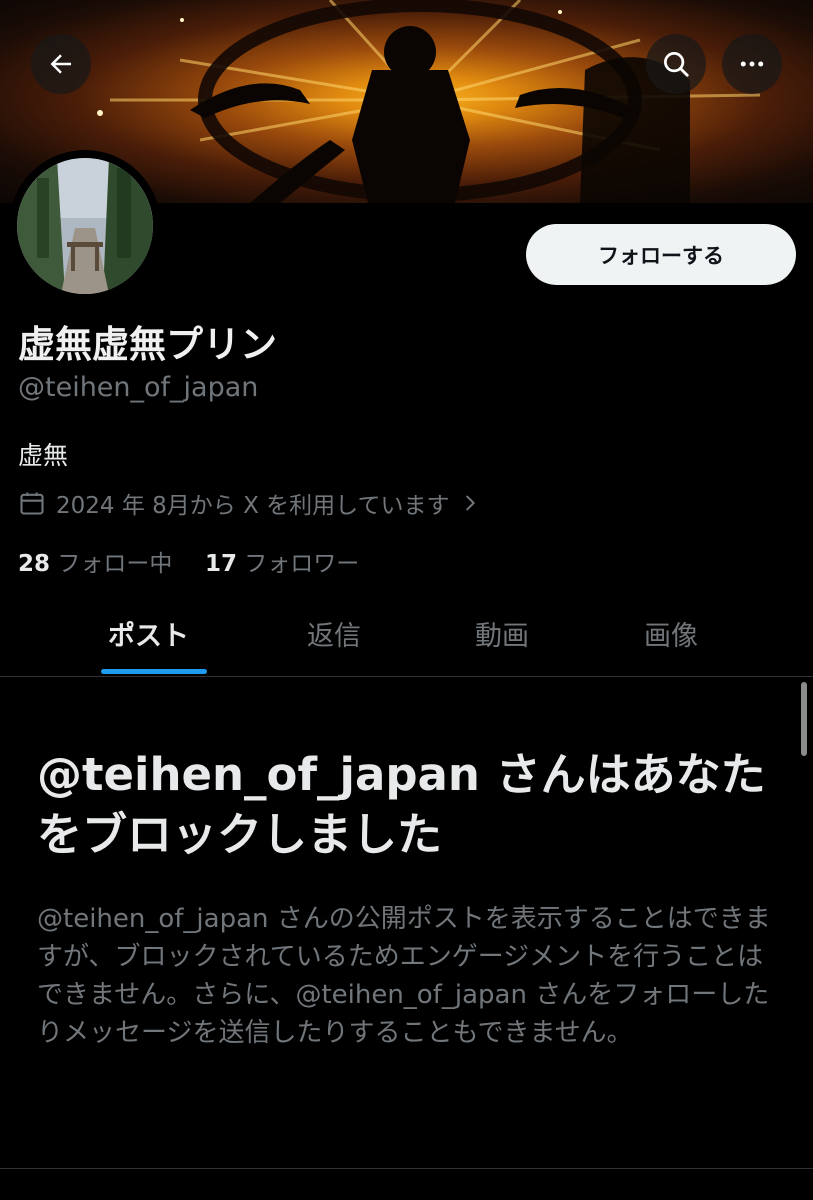 The image size is (813, 1200). Describe the element at coordinates (220, 564) in the screenshot. I see `followers-count: 17` at that location.